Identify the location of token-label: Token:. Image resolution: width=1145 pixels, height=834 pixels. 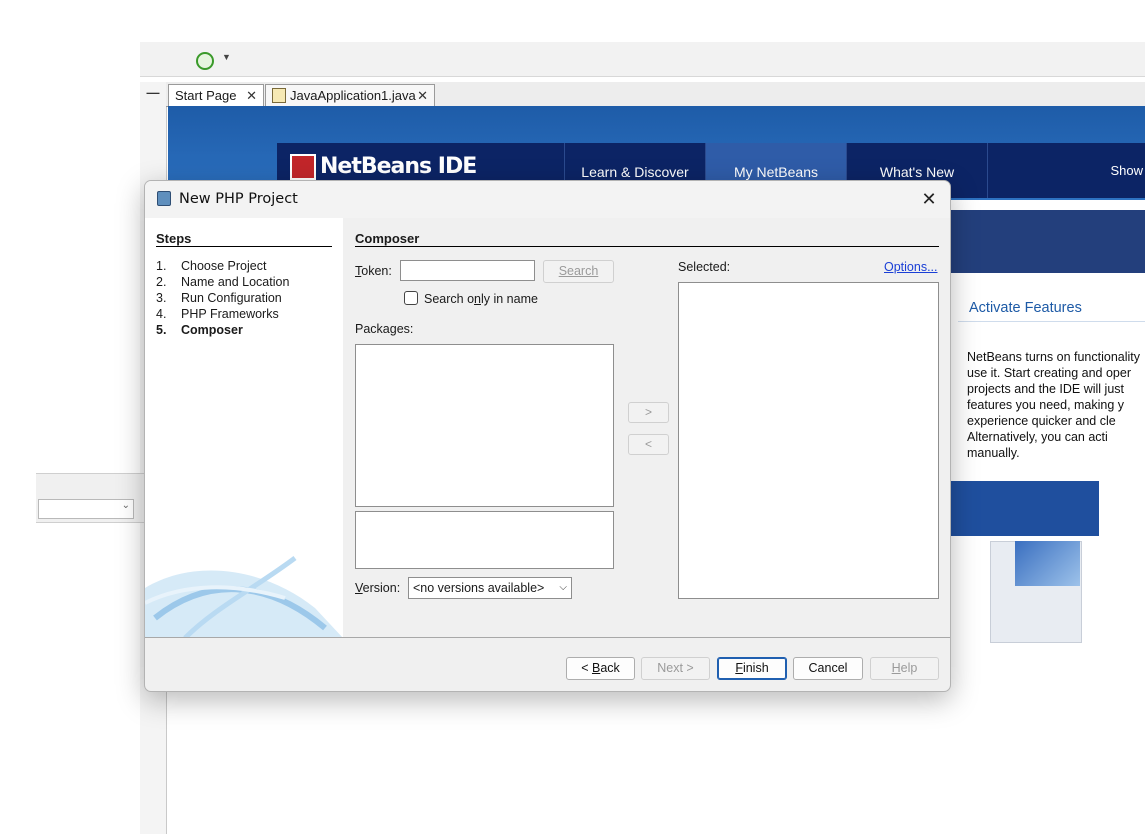
(373, 271).